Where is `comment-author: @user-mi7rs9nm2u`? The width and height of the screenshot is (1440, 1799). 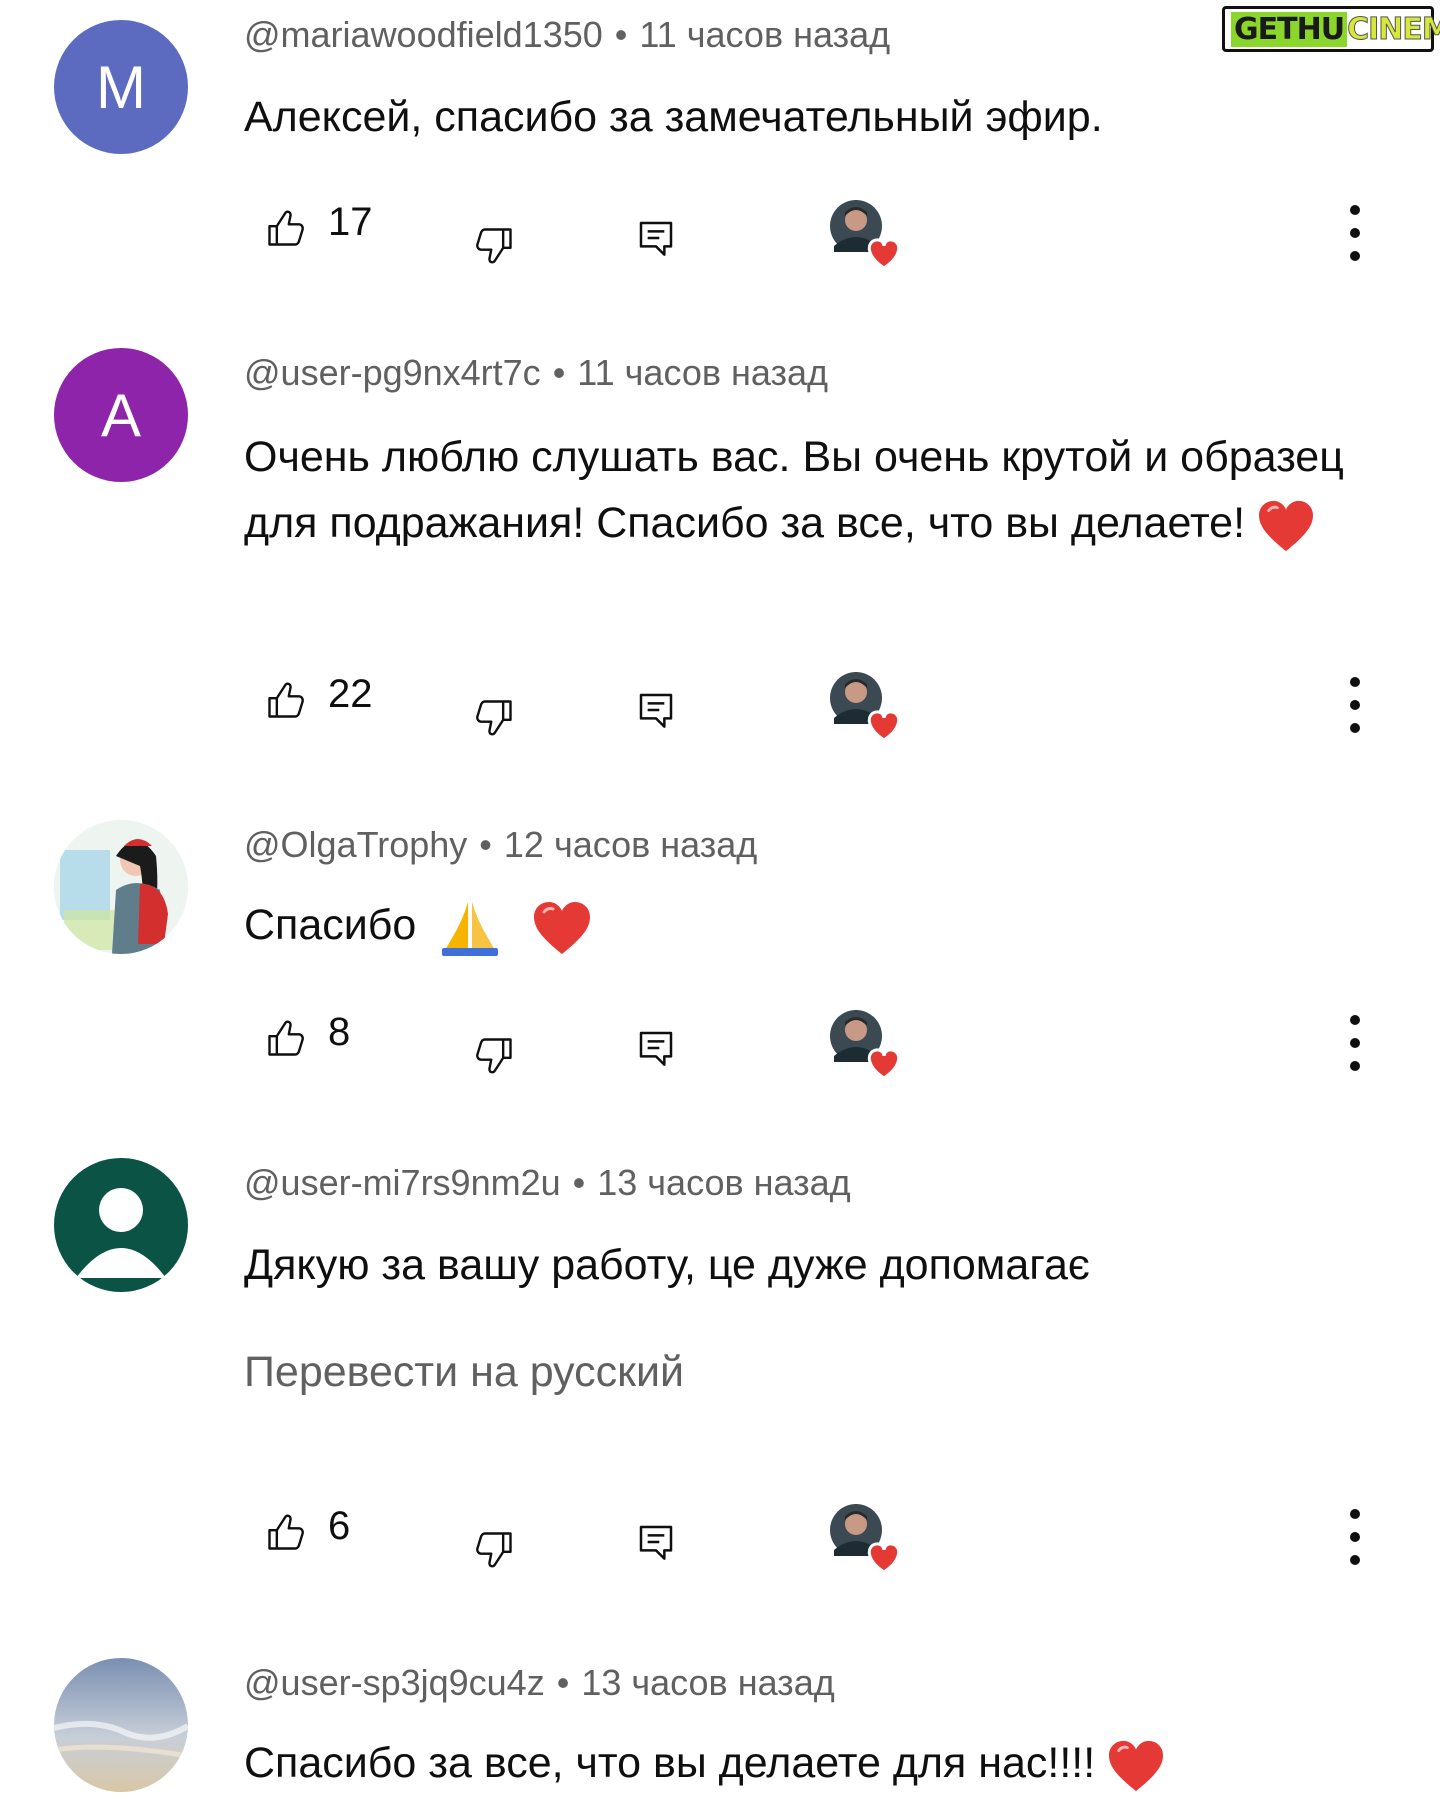
comment-author: @user-mi7rs9nm2u is located at coordinates (402, 1182).